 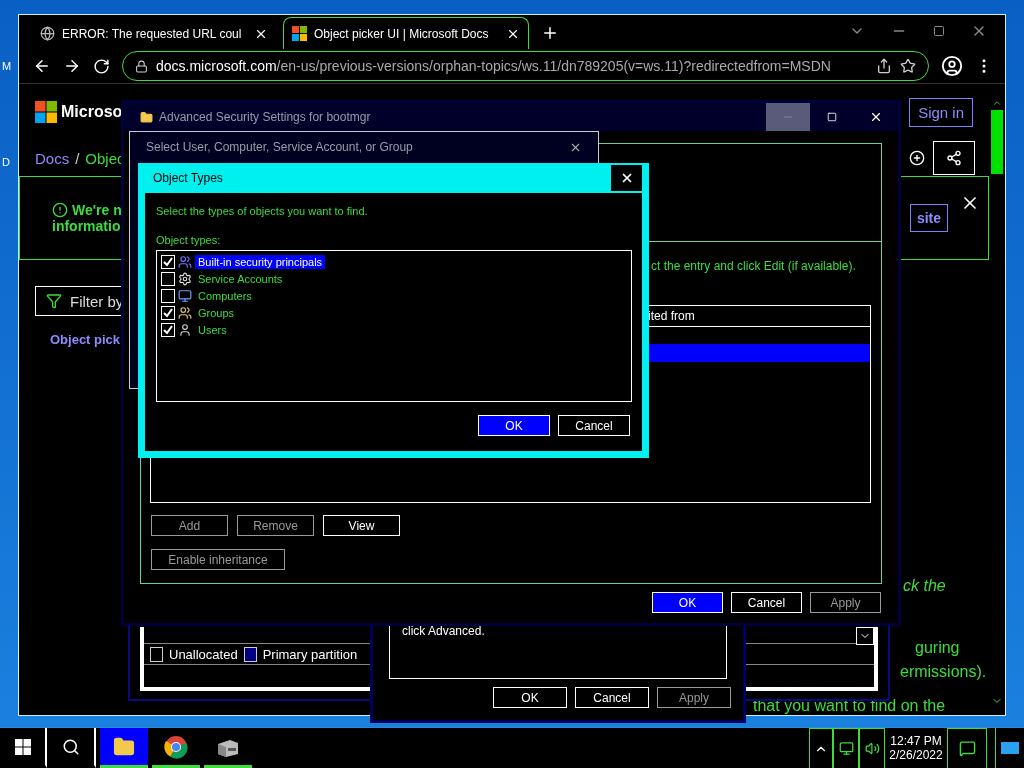 I want to click on dialog-title: Object Types, so click(x=188, y=178).